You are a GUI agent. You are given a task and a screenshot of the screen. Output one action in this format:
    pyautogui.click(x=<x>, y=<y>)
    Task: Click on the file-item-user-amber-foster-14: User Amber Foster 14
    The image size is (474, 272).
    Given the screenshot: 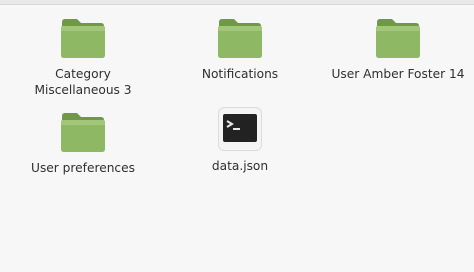 What is the action you would take?
    pyautogui.click(x=398, y=49)
    